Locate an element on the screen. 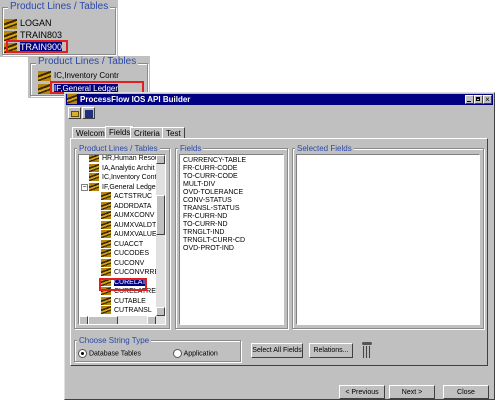 The image size is (500, 403). tree-item: CUTRANSL is located at coordinates (126, 310).